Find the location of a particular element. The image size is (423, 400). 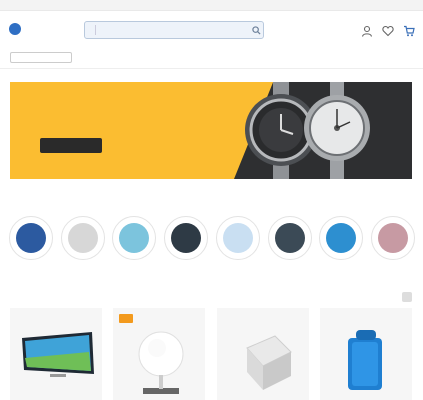

site-logo is located at coordinates (29, 29).